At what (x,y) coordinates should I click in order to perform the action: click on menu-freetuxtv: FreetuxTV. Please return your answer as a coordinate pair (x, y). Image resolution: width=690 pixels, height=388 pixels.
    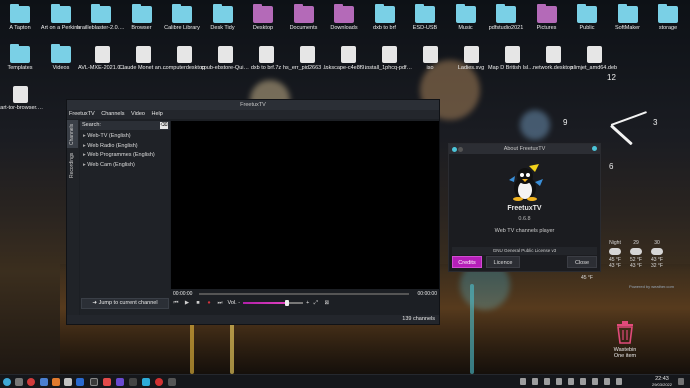
    Looking at the image, I should click on (82, 114).